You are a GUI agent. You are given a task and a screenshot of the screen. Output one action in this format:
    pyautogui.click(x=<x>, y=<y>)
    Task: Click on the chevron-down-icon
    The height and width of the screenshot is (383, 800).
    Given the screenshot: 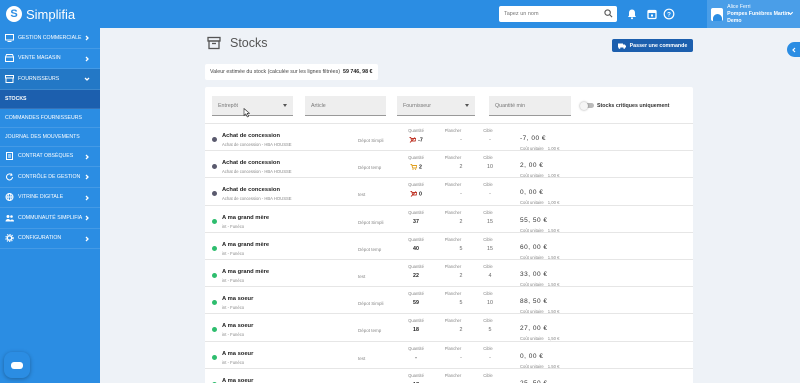 What is the action you would take?
    pyautogui.click(x=790, y=13)
    